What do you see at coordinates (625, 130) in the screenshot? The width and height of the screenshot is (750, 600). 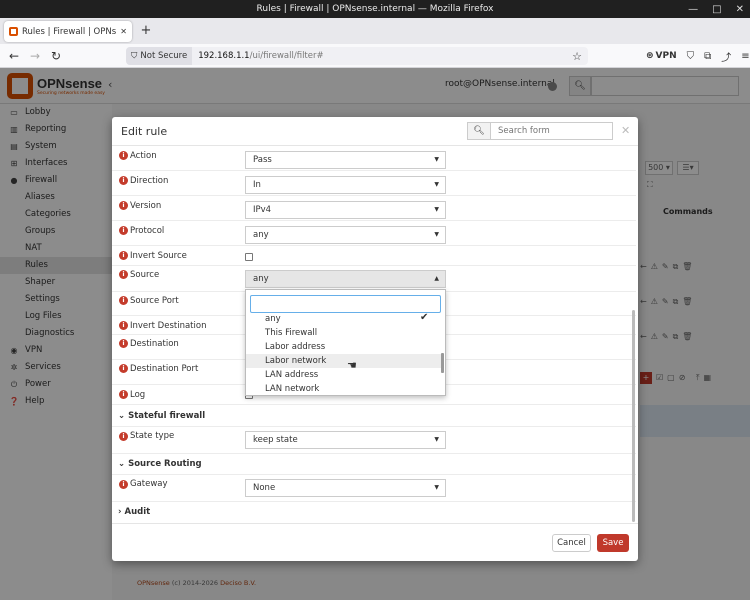 I see `dialog-close-icon: ✕` at bounding box center [625, 130].